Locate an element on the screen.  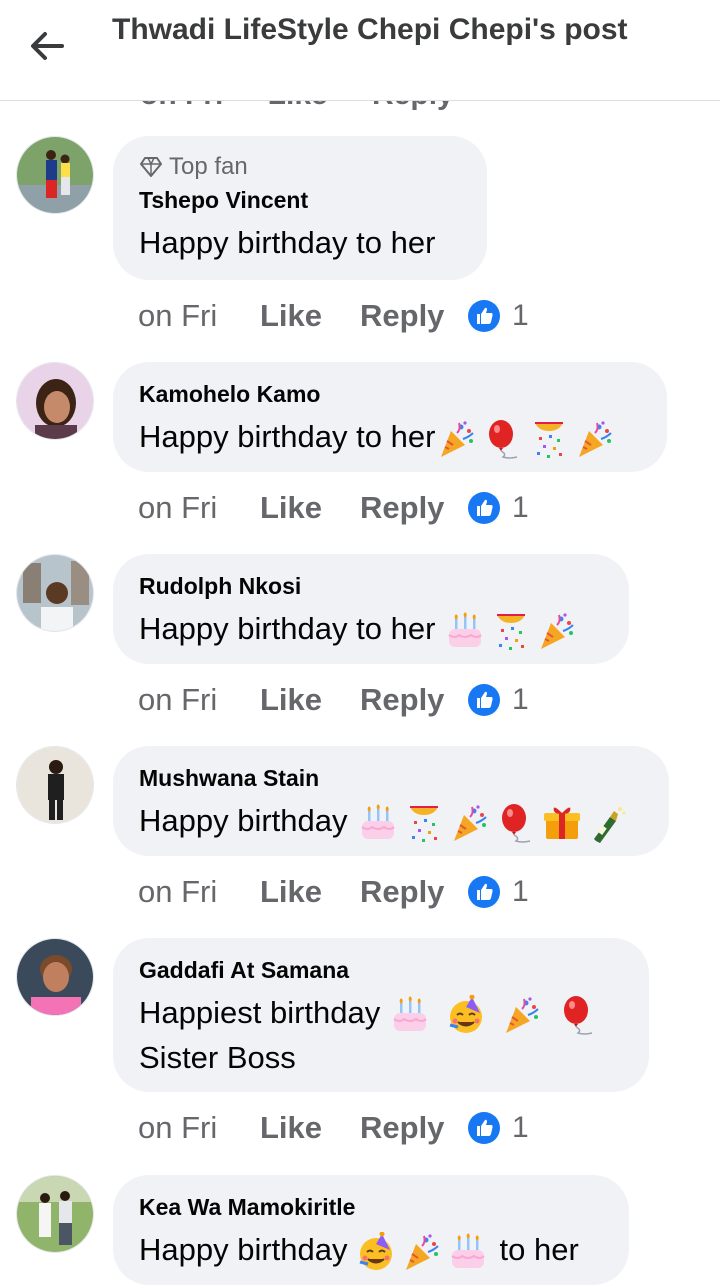
comment-author: Gaddafi At Samana is located at coordinates (381, 970).